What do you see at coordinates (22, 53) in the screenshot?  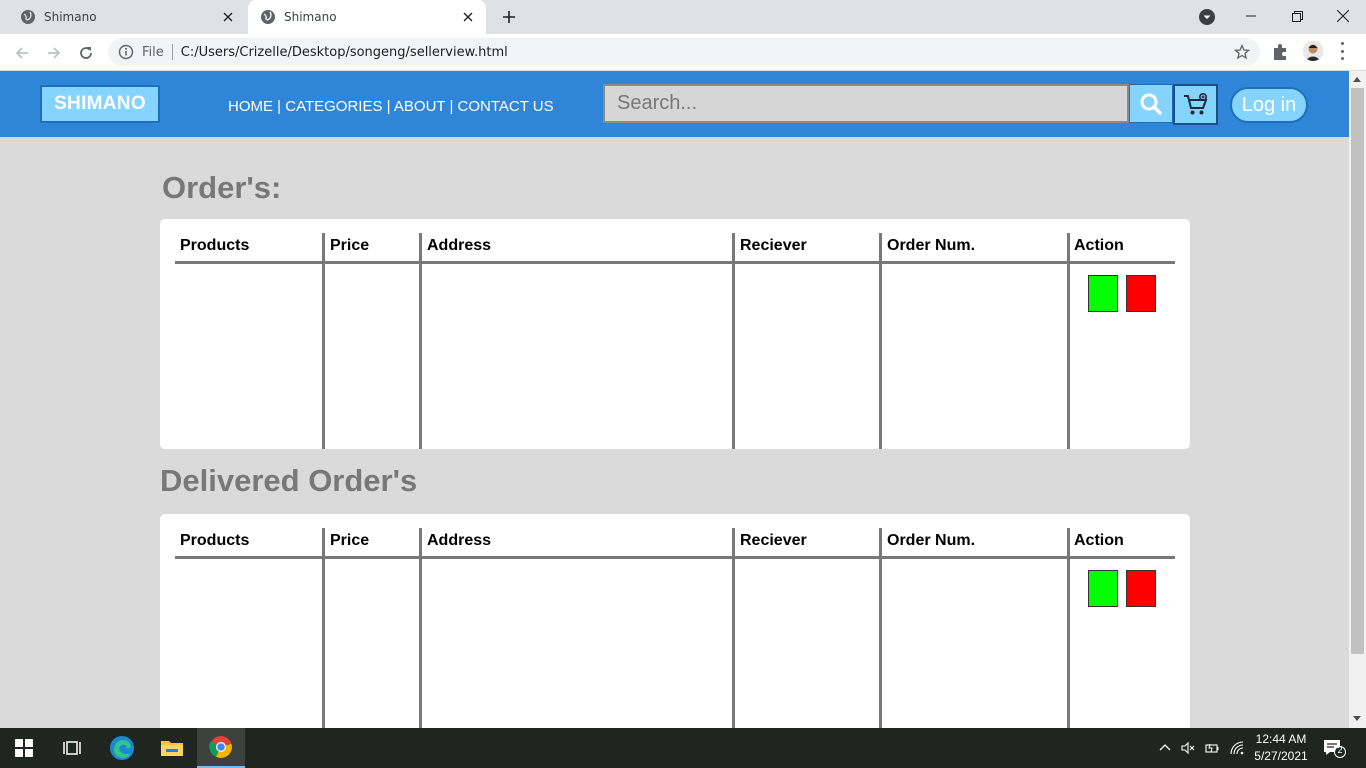 I see `back-button` at bounding box center [22, 53].